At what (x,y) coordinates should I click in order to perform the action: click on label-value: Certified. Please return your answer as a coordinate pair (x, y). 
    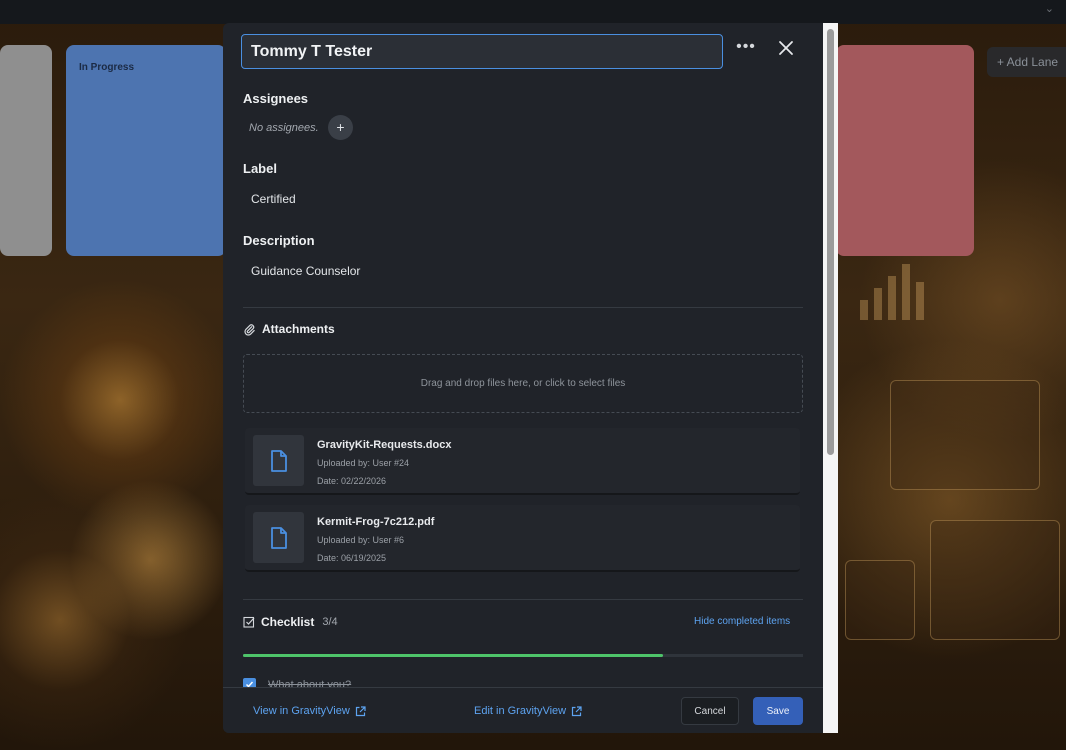
    Looking at the image, I should click on (273, 199).